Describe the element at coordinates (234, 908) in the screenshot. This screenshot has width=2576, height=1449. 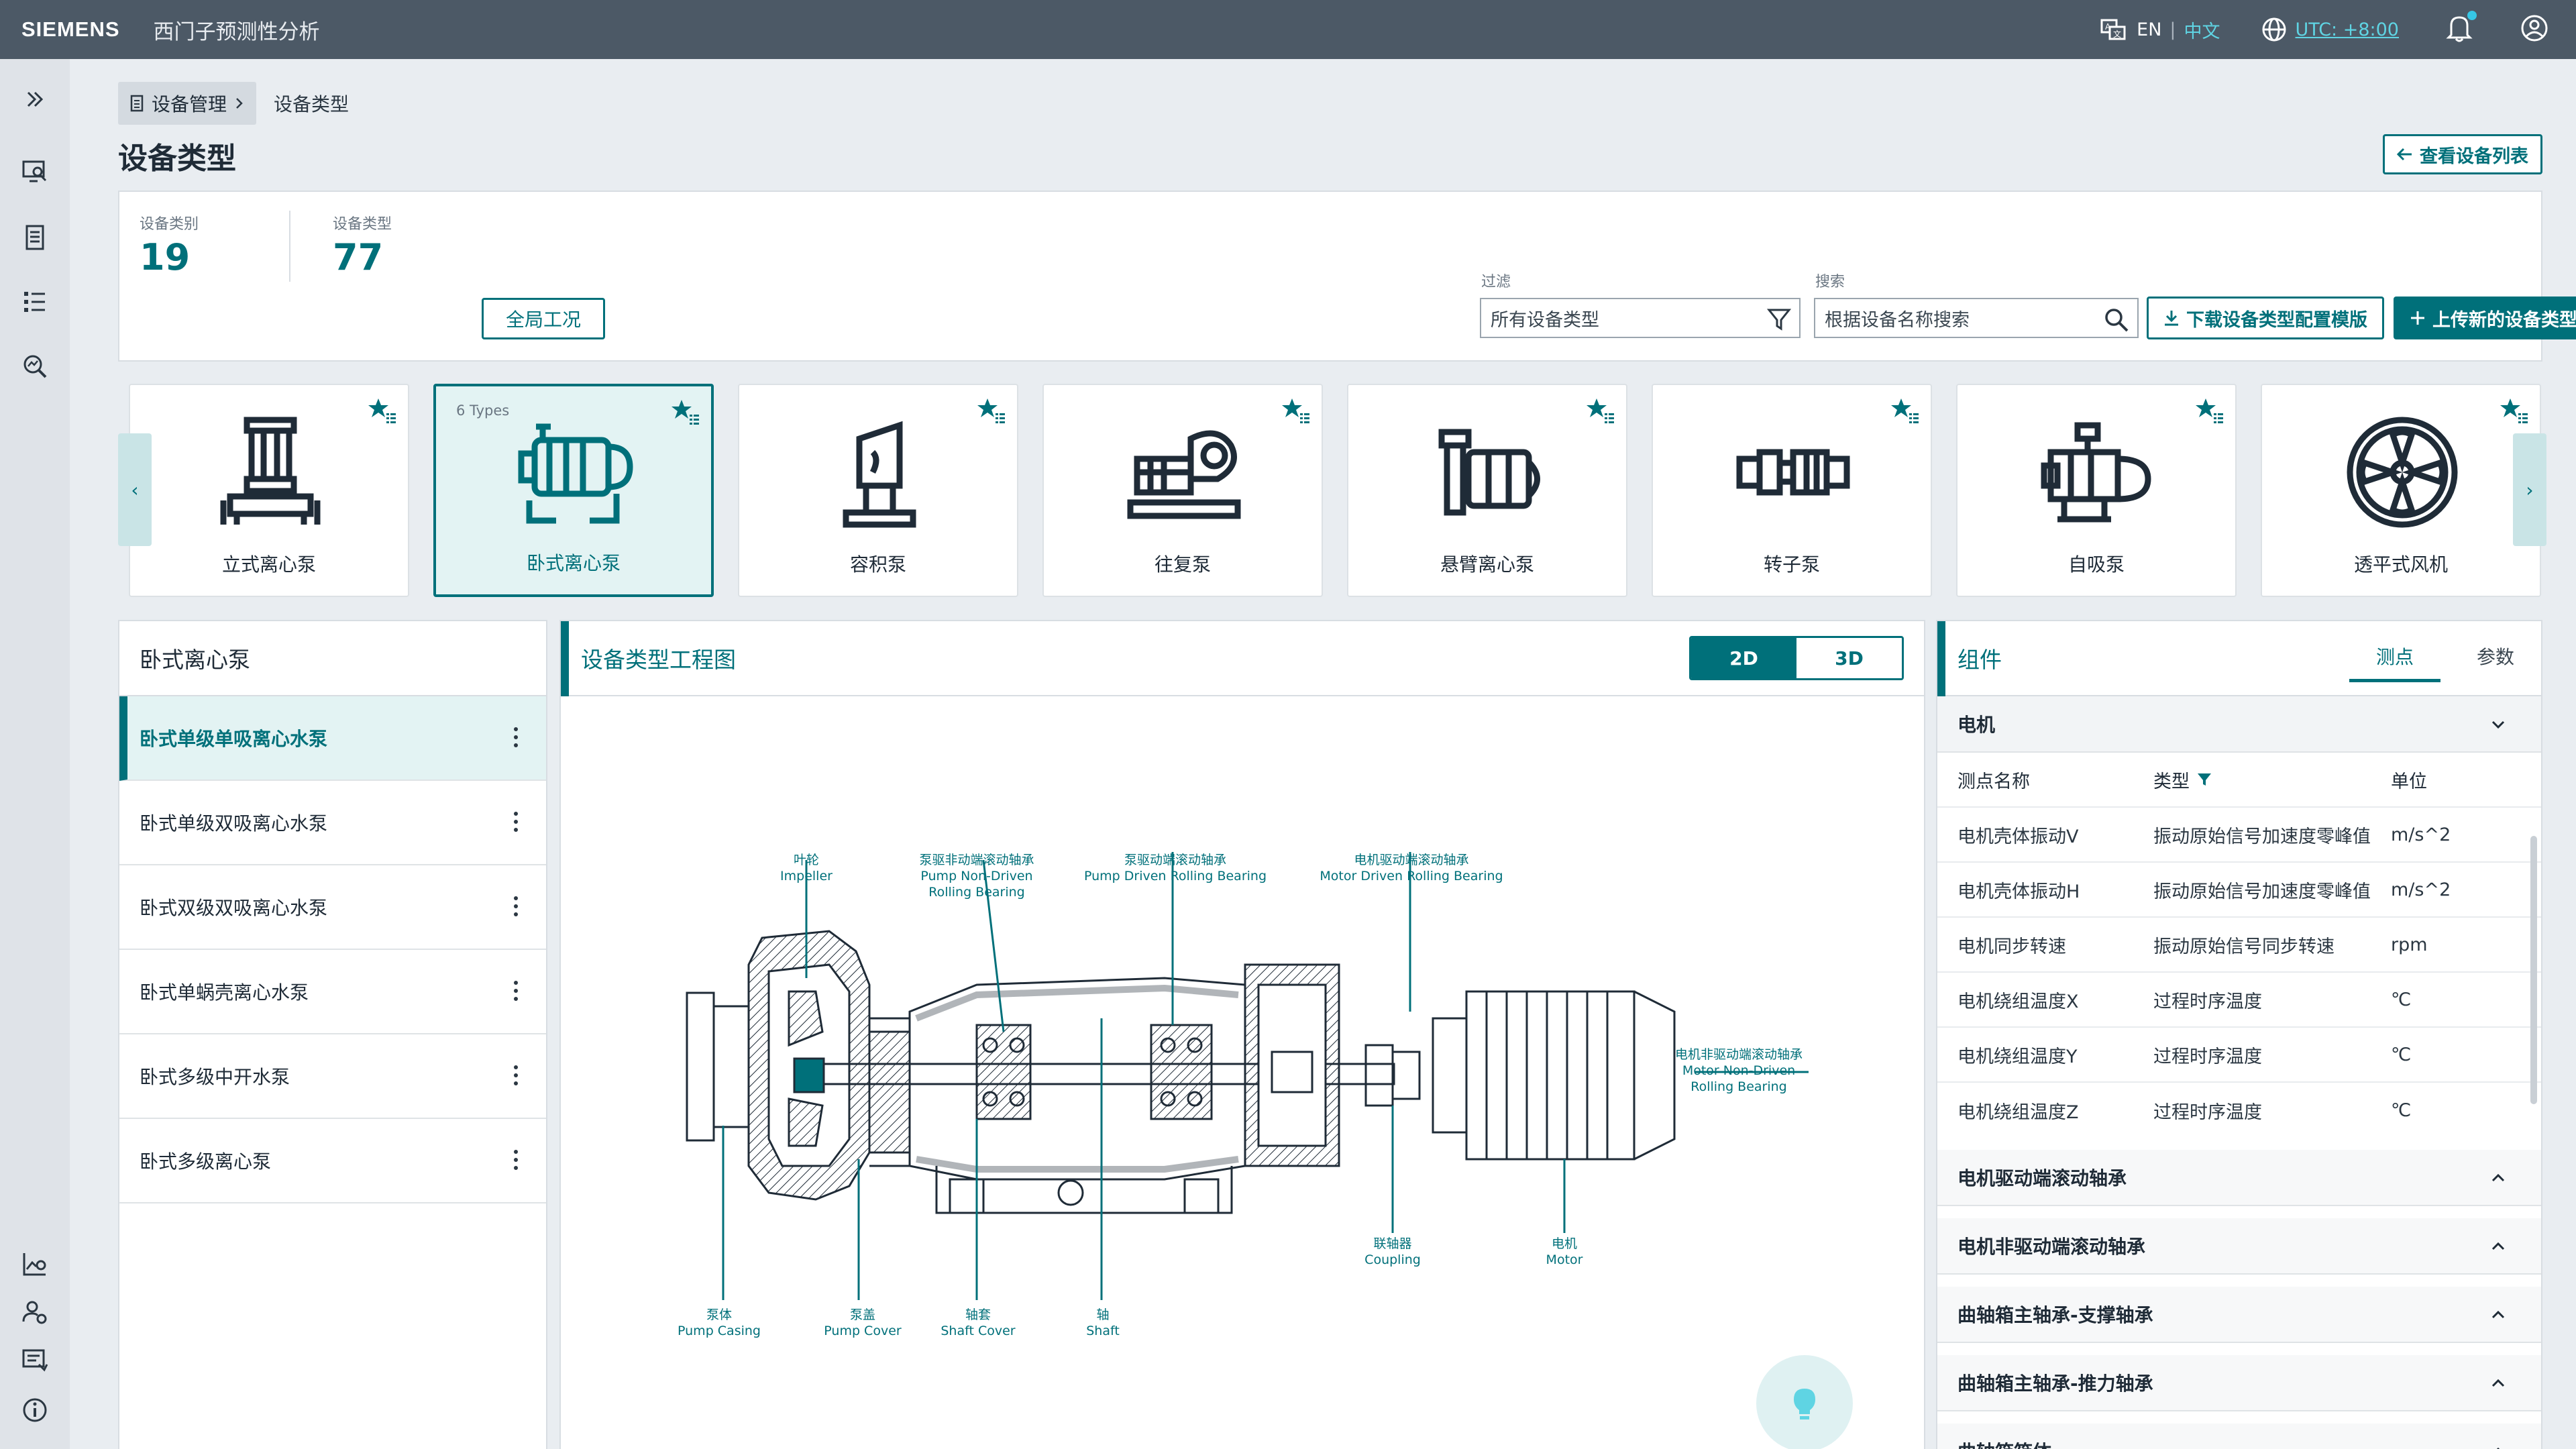
I see `list-item-label: 卧式双级双吸离心水泵` at that location.